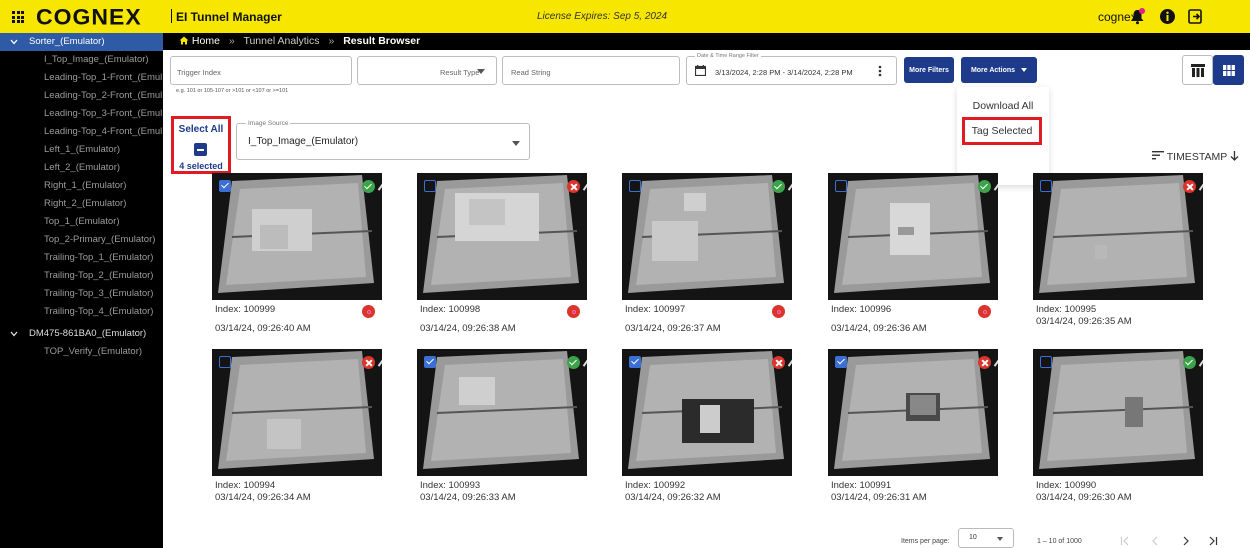 The width and height of the screenshot is (1250, 548). What do you see at coordinates (1167, 16) in the screenshot?
I see `info-icon` at bounding box center [1167, 16].